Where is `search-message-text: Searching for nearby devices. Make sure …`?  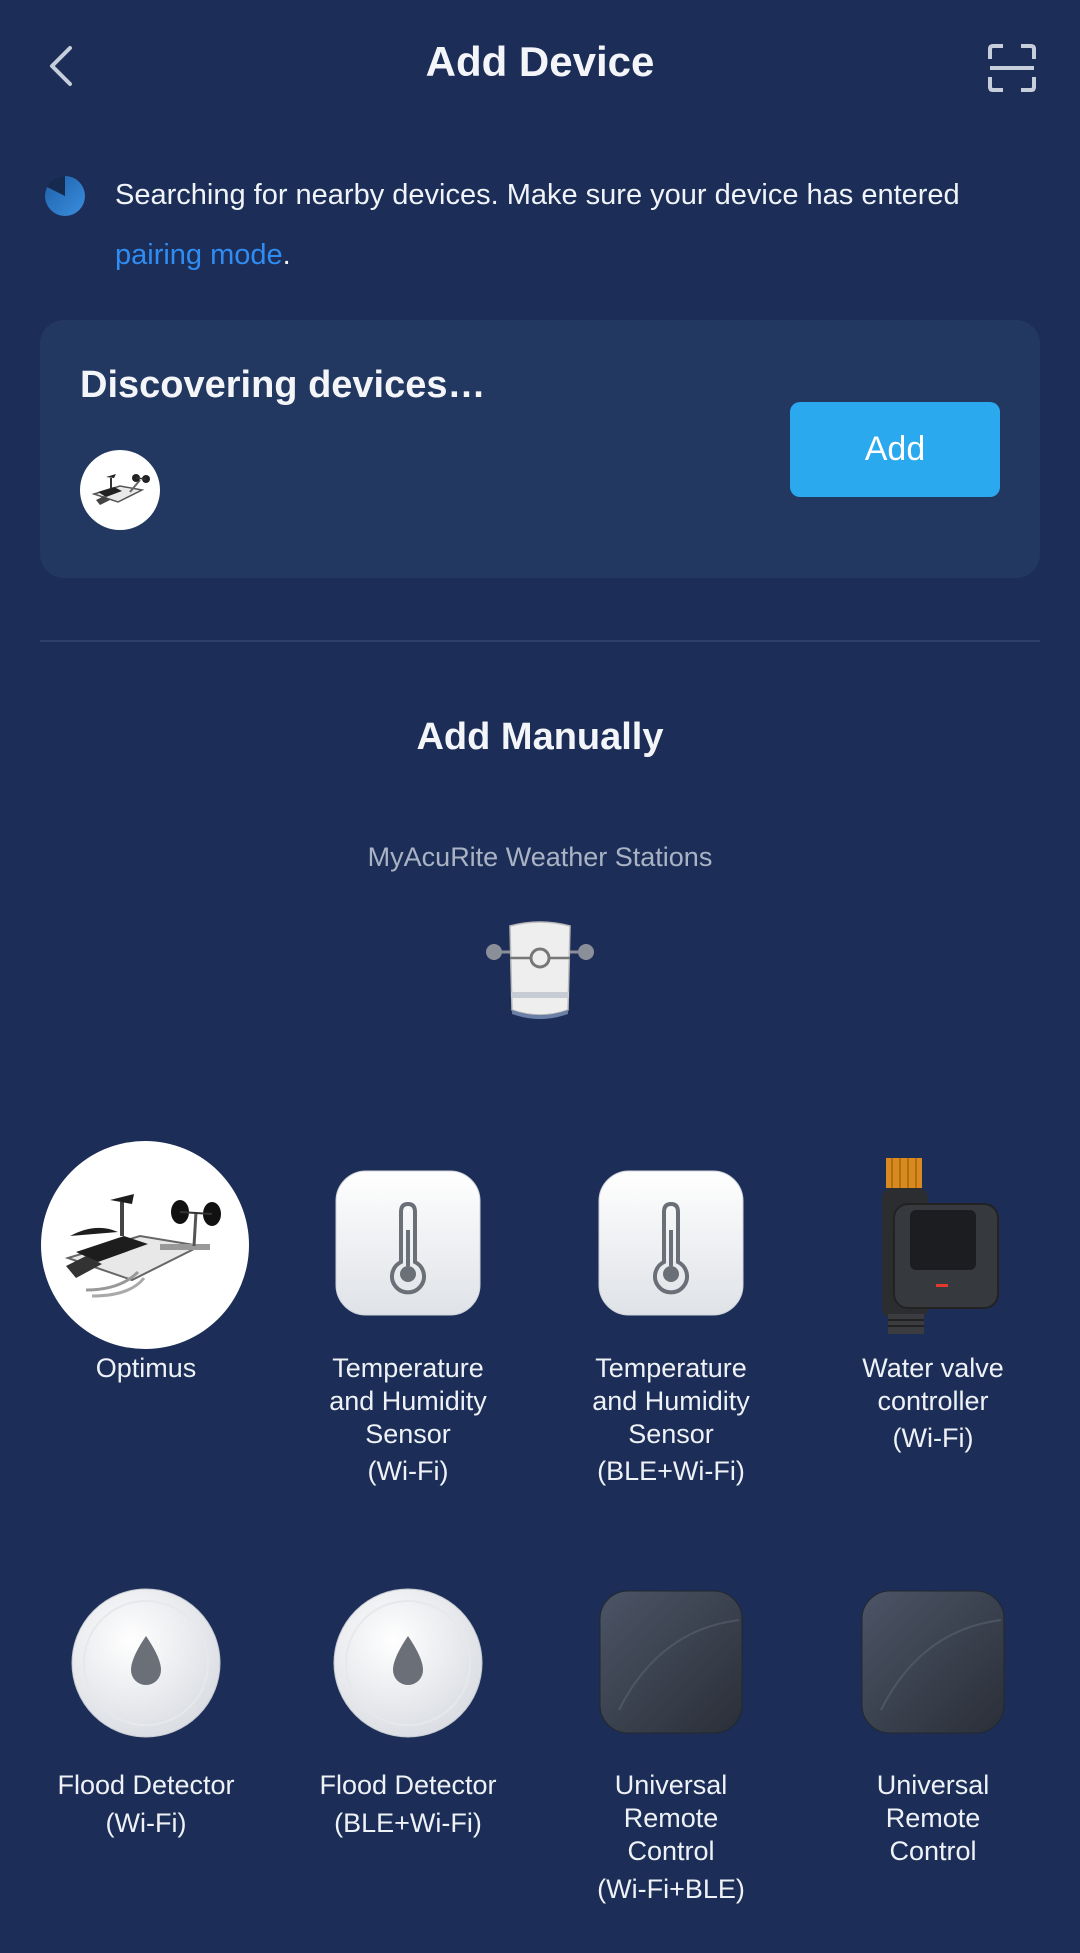
search-message-text: Searching for nearby devices. Make sure … is located at coordinates (537, 195).